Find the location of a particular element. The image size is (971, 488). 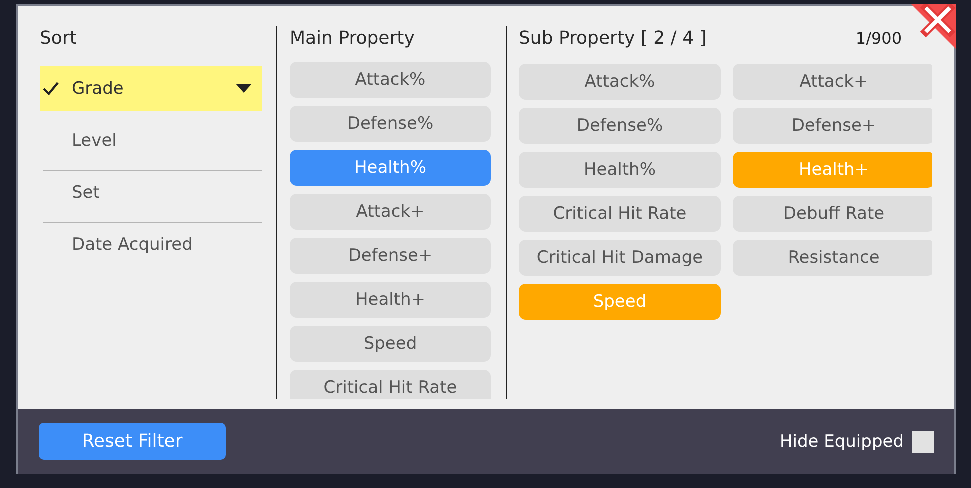

close-icon is located at coordinates (933, 26).